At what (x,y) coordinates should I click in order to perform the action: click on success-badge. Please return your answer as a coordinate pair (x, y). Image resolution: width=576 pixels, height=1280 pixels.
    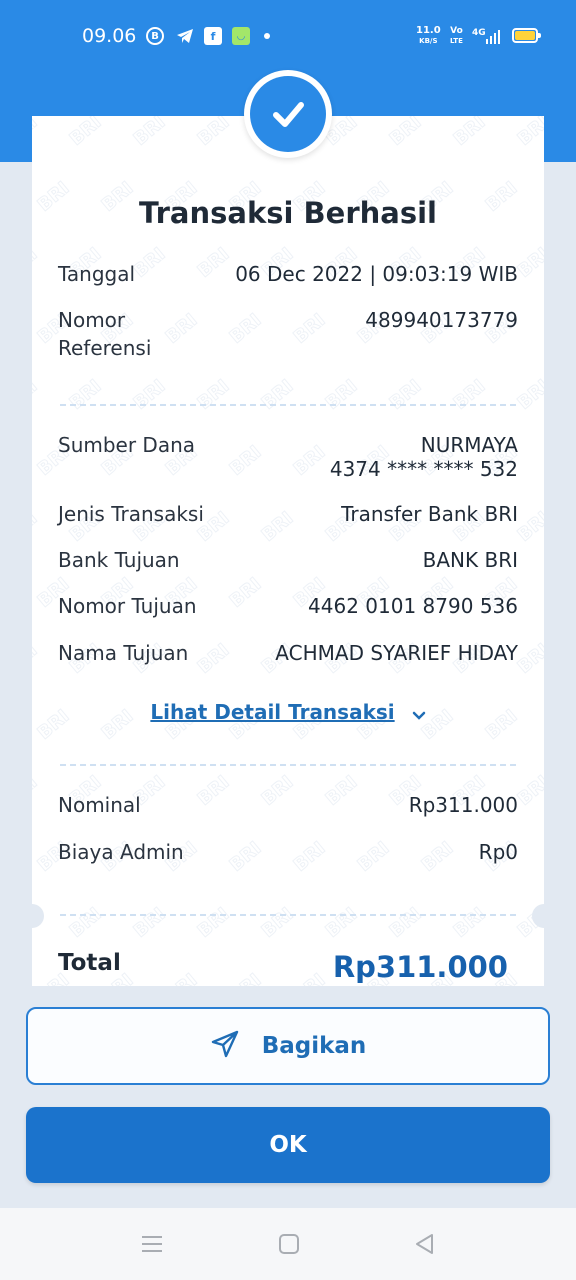
    Looking at the image, I should click on (288, 114).